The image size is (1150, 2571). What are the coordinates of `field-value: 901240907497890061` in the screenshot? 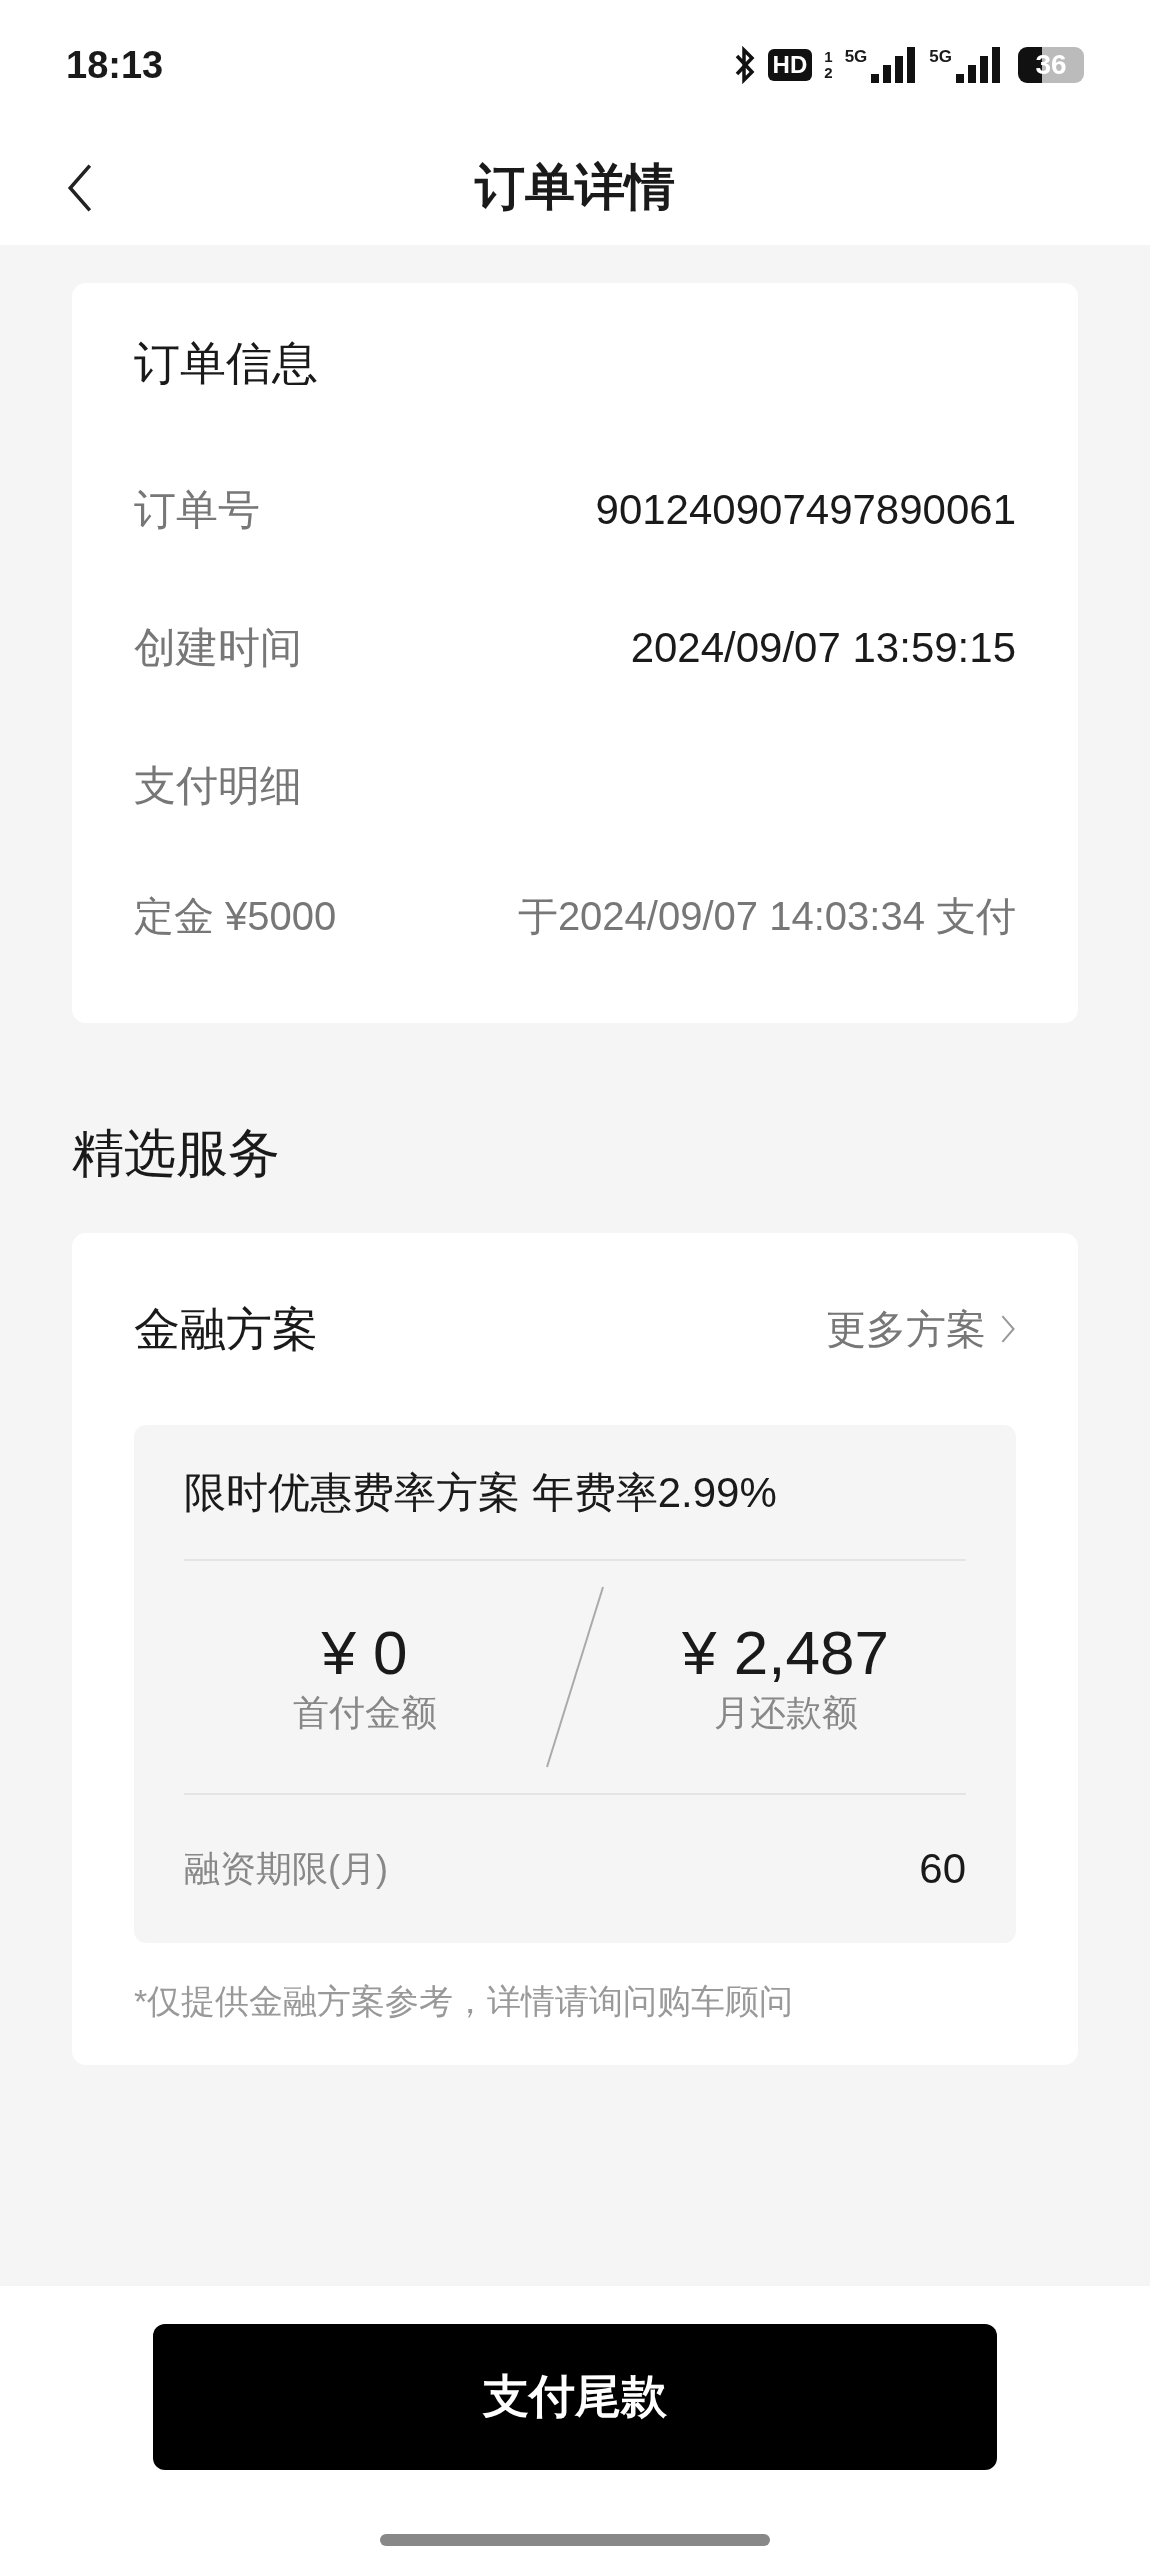 It's located at (805, 510).